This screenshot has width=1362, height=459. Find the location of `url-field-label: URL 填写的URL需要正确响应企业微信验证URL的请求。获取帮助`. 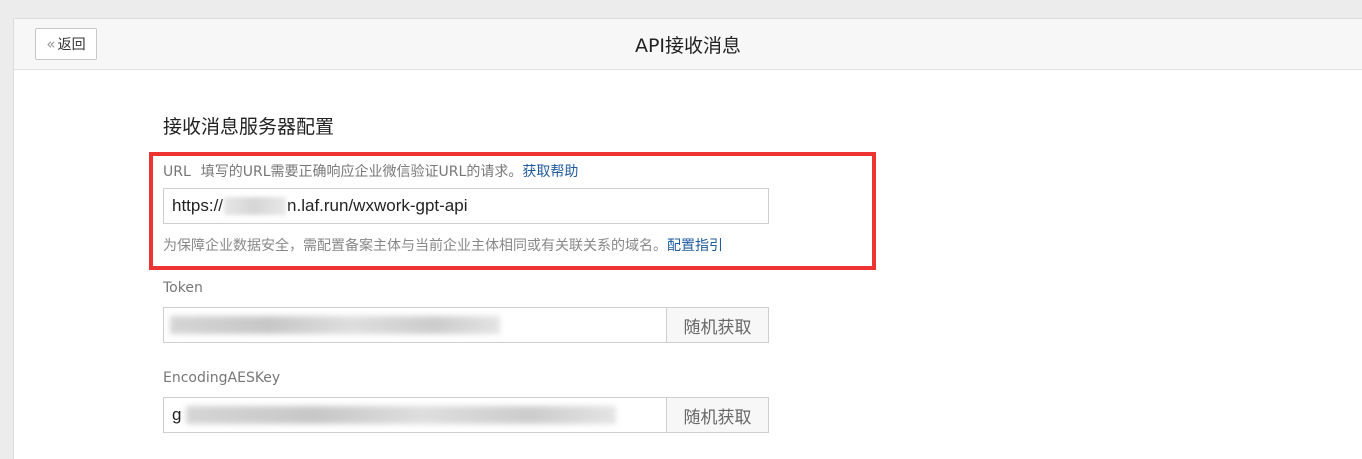

url-field-label: URL 填写的URL需要正确响应企业微信验证URL的请求。获取帮助 is located at coordinates (370, 171).